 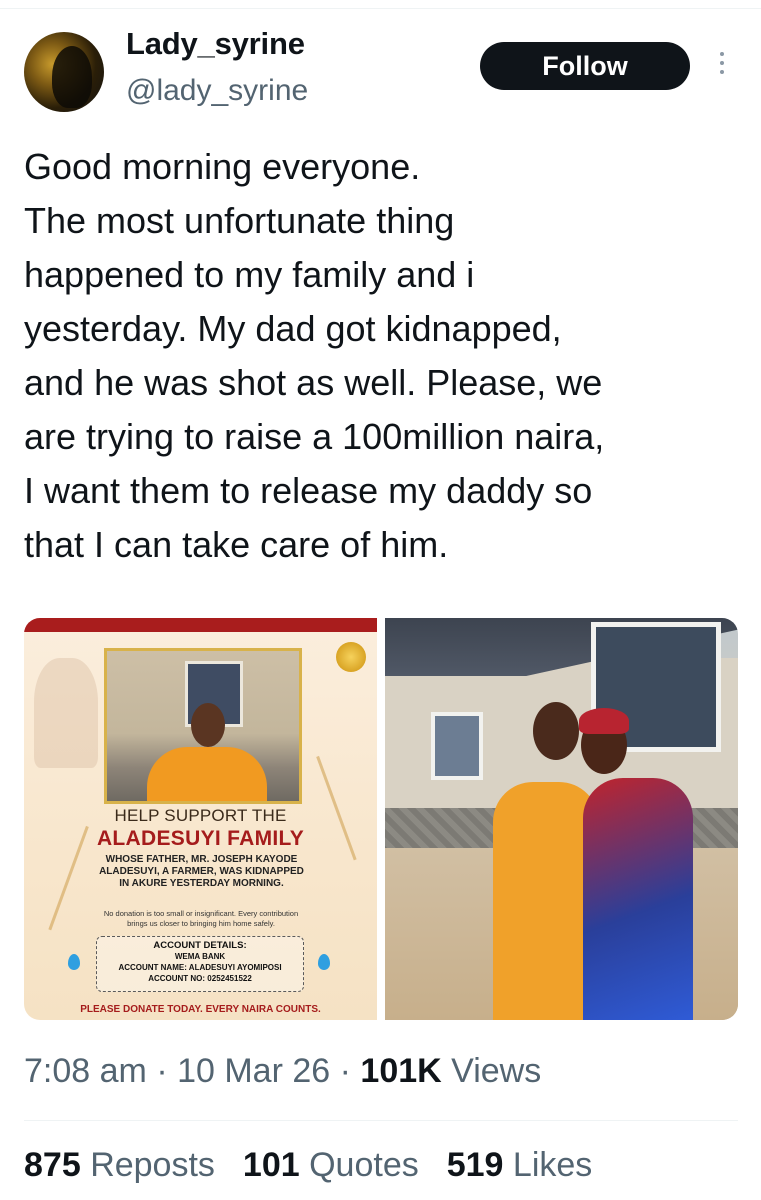 I want to click on tweet-line: are trying to raise a 100million naira,, so click(x=314, y=436).